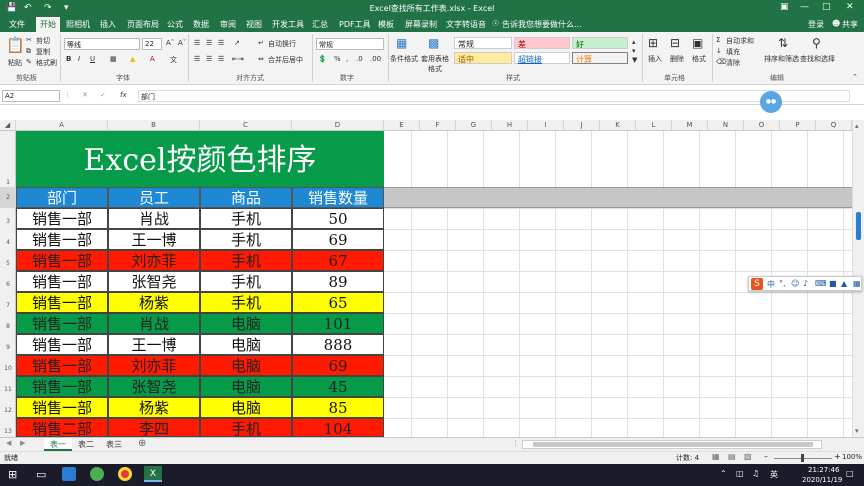 The width and height of the screenshot is (864, 486). Describe the element at coordinates (719, 51) in the screenshot. I see `fill-icon: ↓` at that location.